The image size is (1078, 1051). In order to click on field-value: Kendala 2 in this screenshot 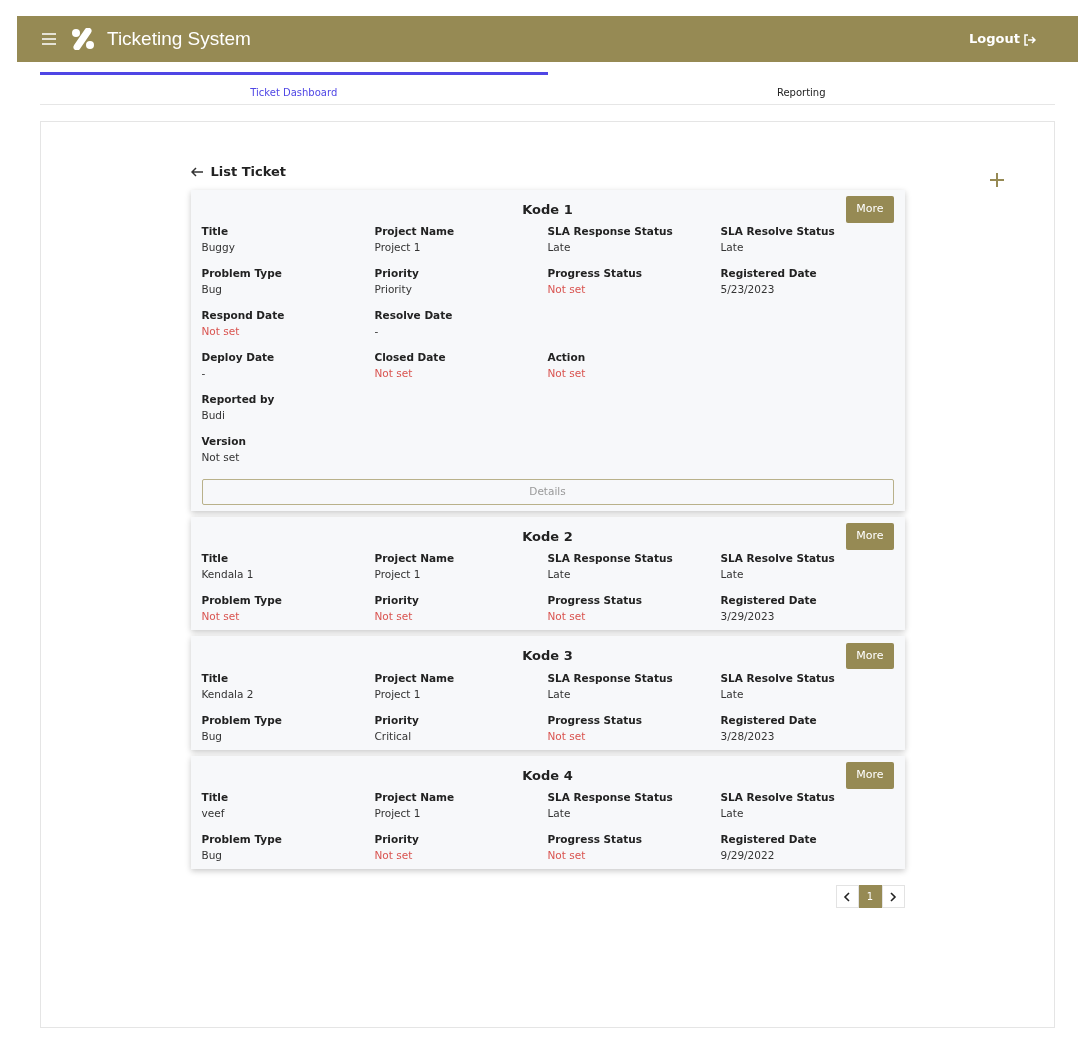, I will do `click(228, 694)`.